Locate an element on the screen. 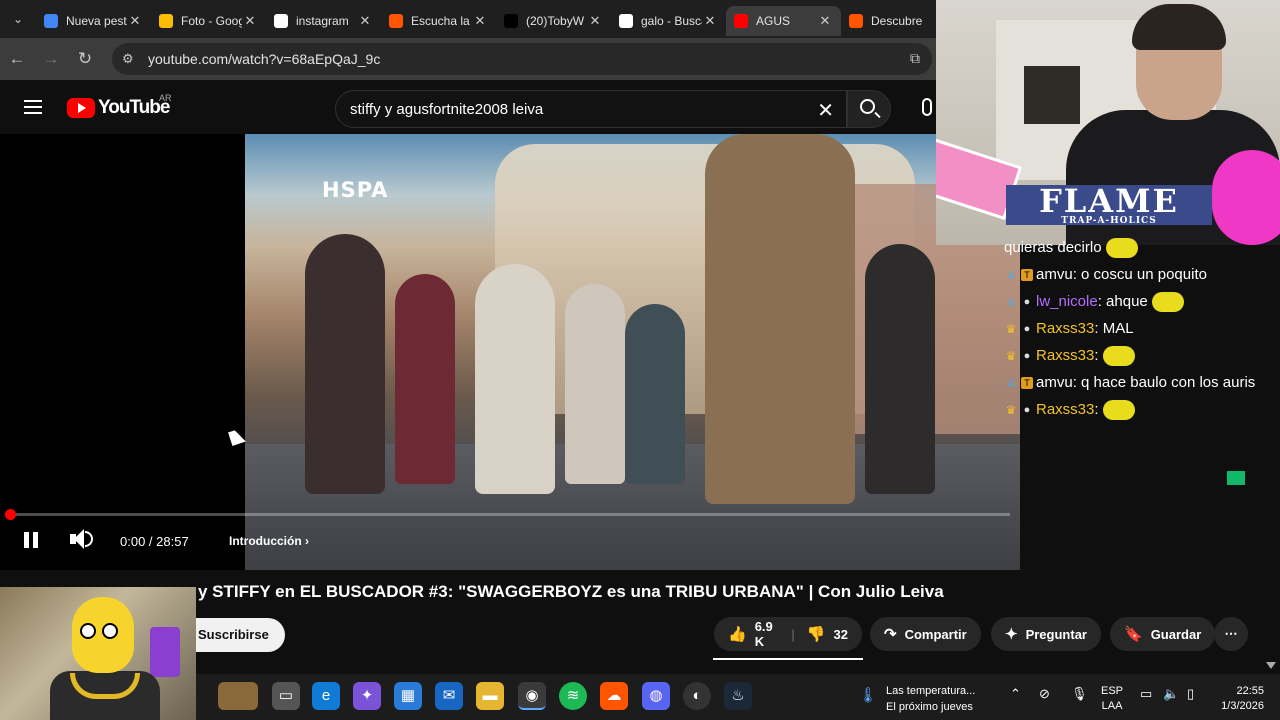  chat-message: quieras decirlo is located at coordinates (1142, 247).